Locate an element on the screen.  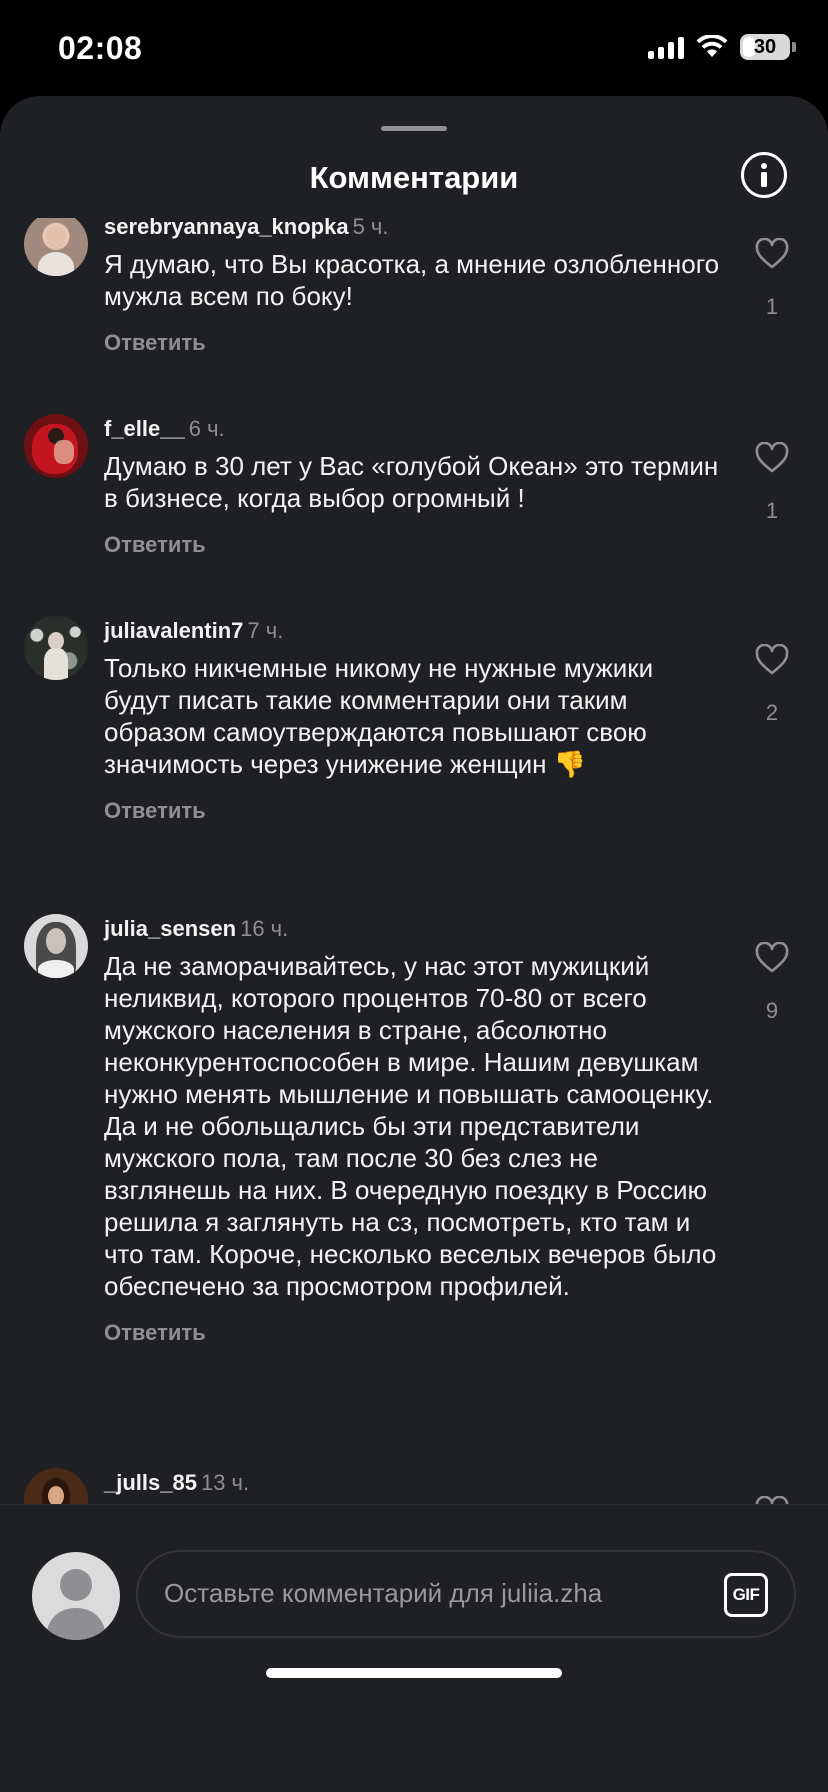
status-icons: 30 is located at coordinates (722, 47).